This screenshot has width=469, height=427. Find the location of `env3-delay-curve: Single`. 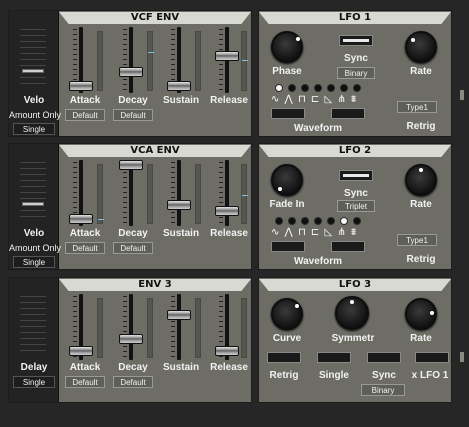

env3-delay-curve: Single is located at coordinates (34, 382).